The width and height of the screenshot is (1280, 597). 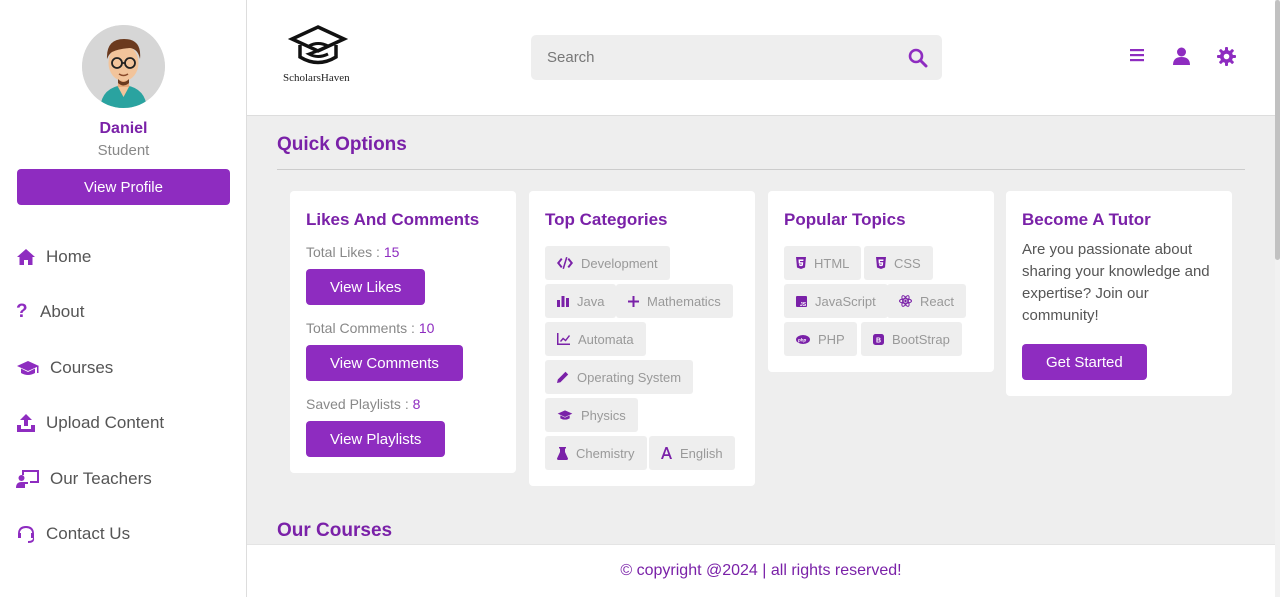 What do you see at coordinates (606, 339) in the screenshot?
I see `tag-label: Automata` at bounding box center [606, 339].